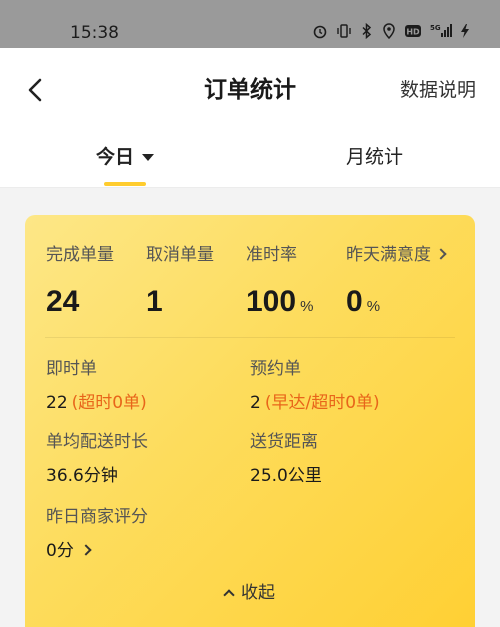  Describe the element at coordinates (60, 551) in the screenshot. I see `detail-value: 0分` at that location.